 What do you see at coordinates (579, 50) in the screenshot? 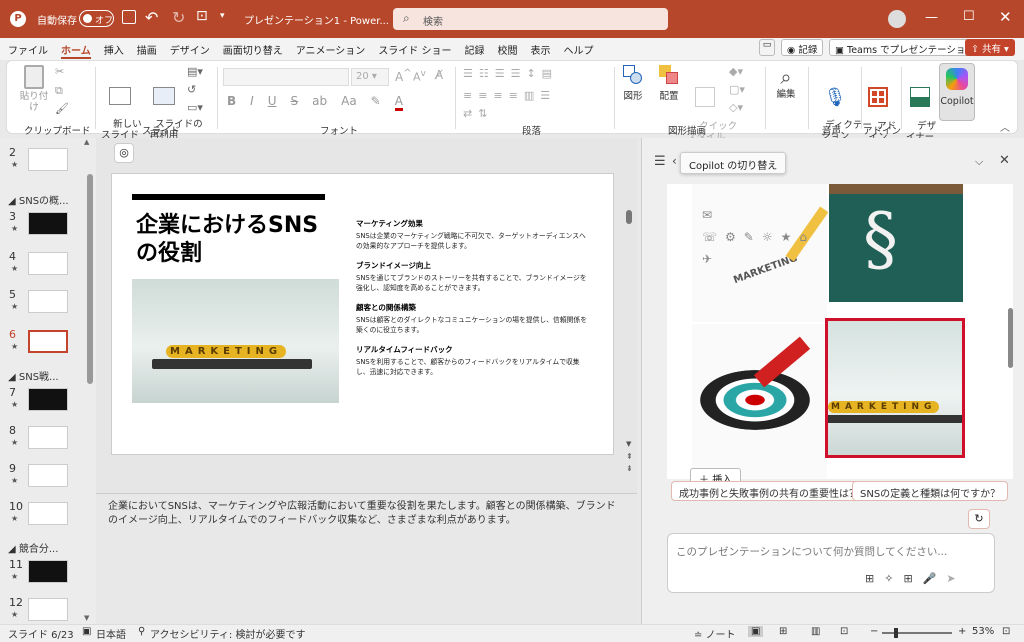
I see `tab-11: ヘルプ` at bounding box center [579, 50].